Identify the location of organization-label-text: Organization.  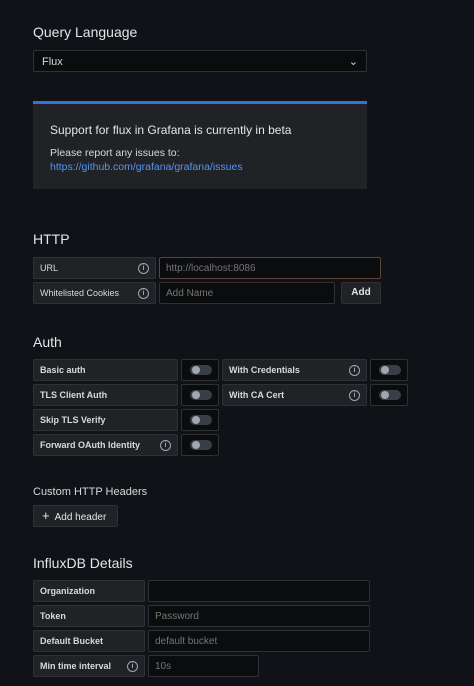
(68, 591).